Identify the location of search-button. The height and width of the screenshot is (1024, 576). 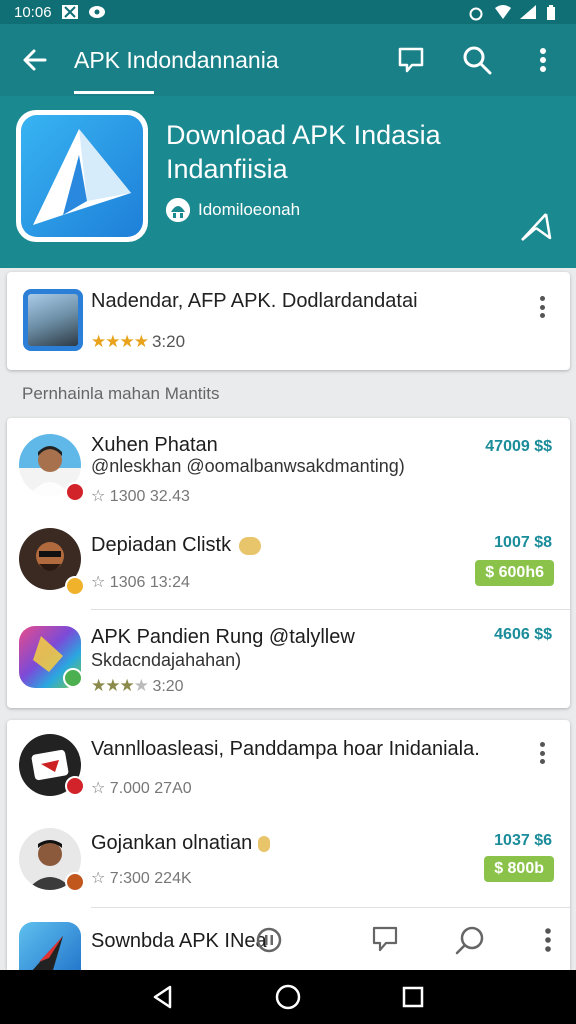
(477, 60).